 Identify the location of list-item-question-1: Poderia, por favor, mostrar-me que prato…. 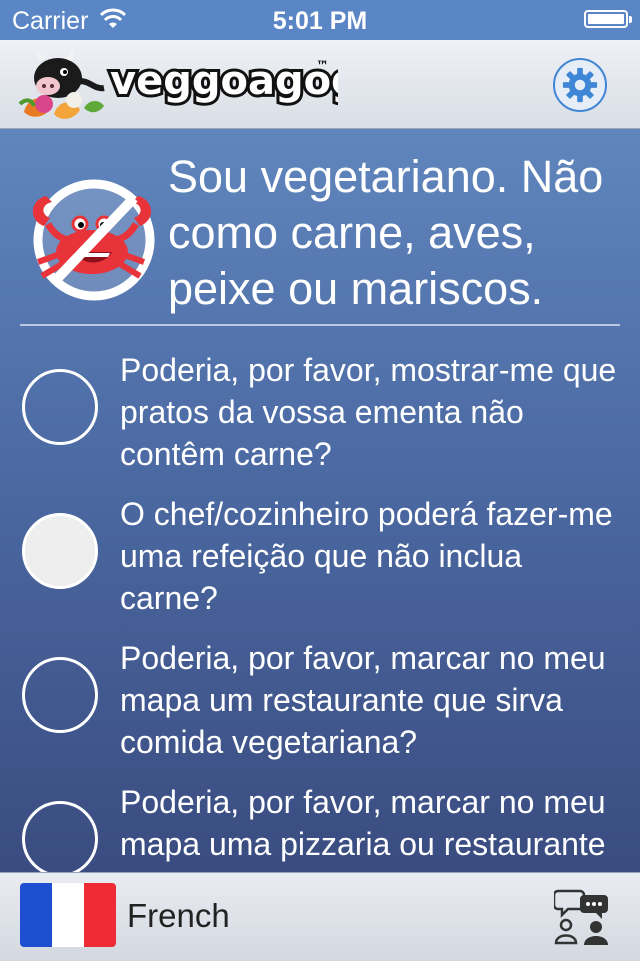
(320, 415).